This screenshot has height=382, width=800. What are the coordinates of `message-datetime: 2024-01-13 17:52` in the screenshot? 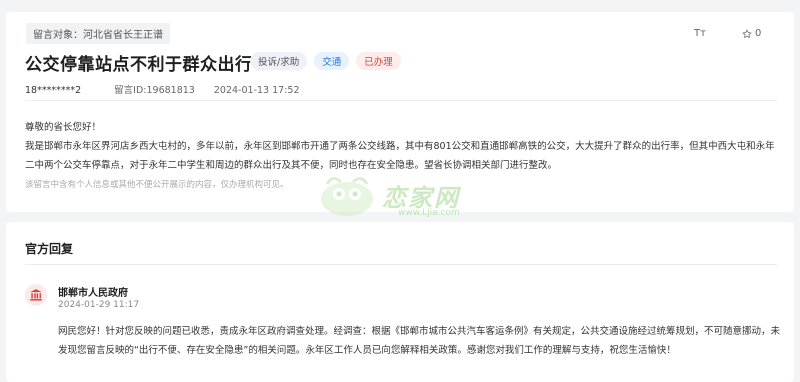 It's located at (256, 90).